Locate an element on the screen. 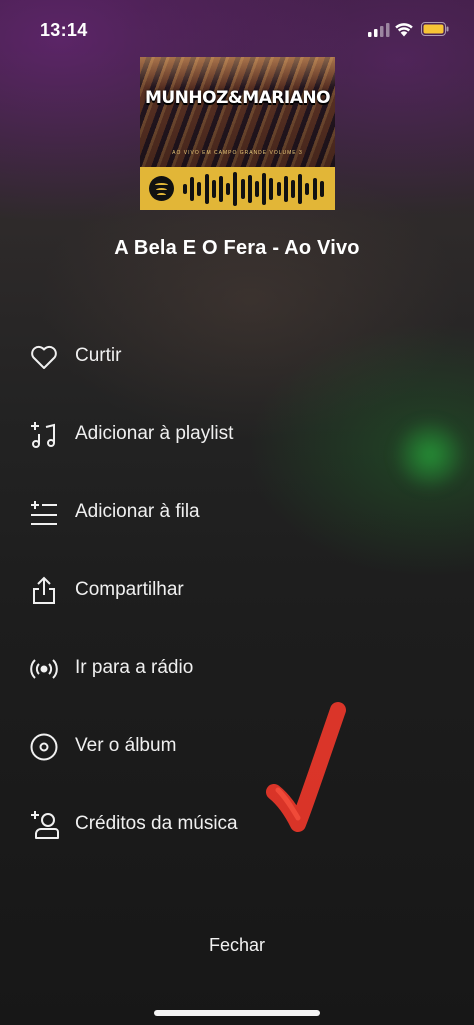  menu-item-song-credits: Créditos da música is located at coordinates (237, 824).